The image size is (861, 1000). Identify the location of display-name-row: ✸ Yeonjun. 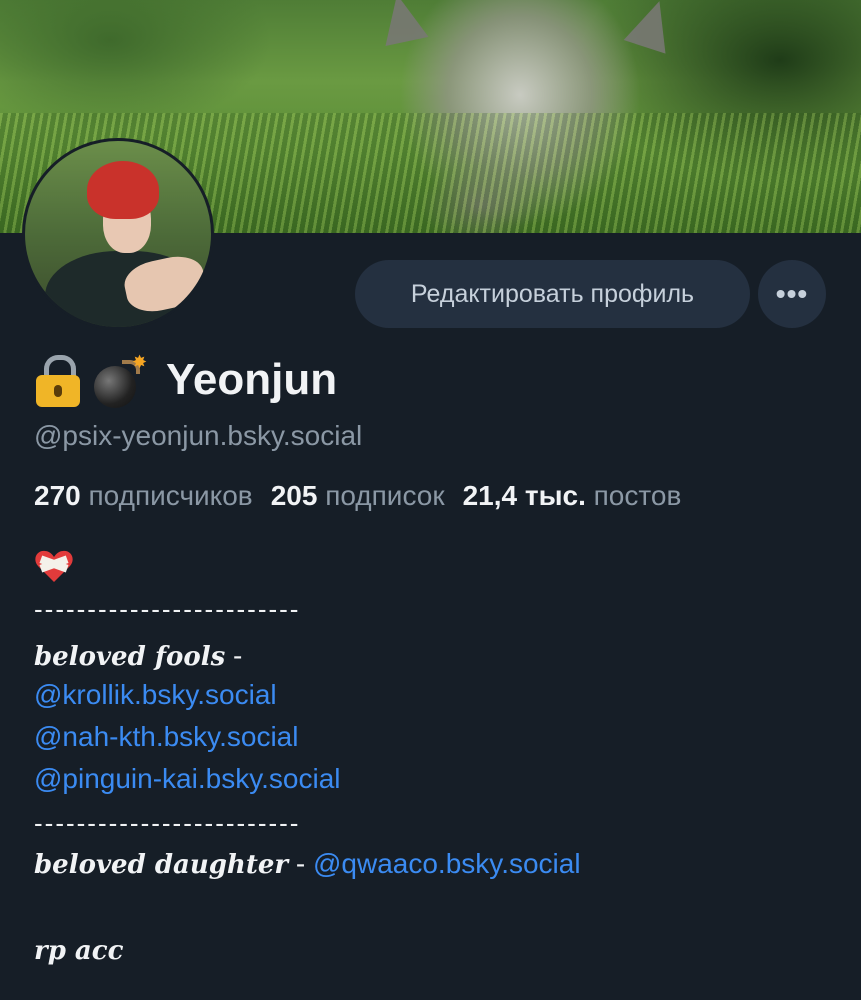
(185, 380).